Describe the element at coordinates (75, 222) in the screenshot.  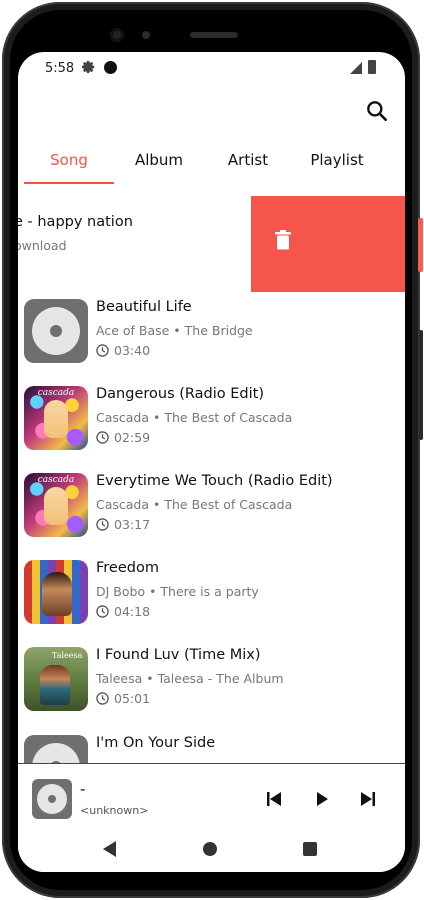
I see `song-title: e - happy nation` at that location.